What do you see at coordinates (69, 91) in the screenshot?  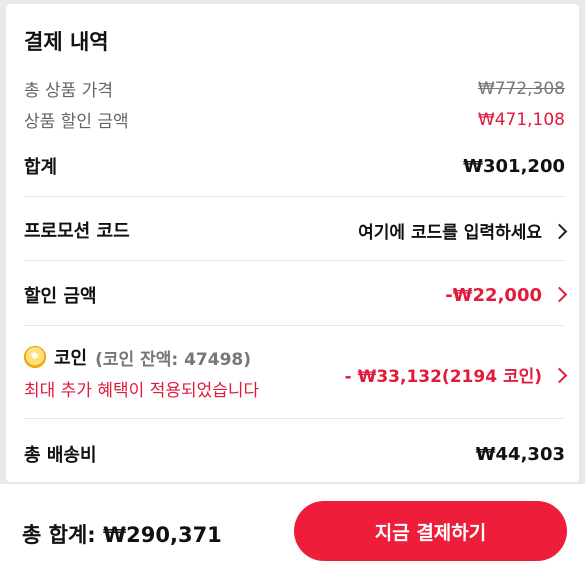 I see `total-product-price-label: 총 상품 가격` at bounding box center [69, 91].